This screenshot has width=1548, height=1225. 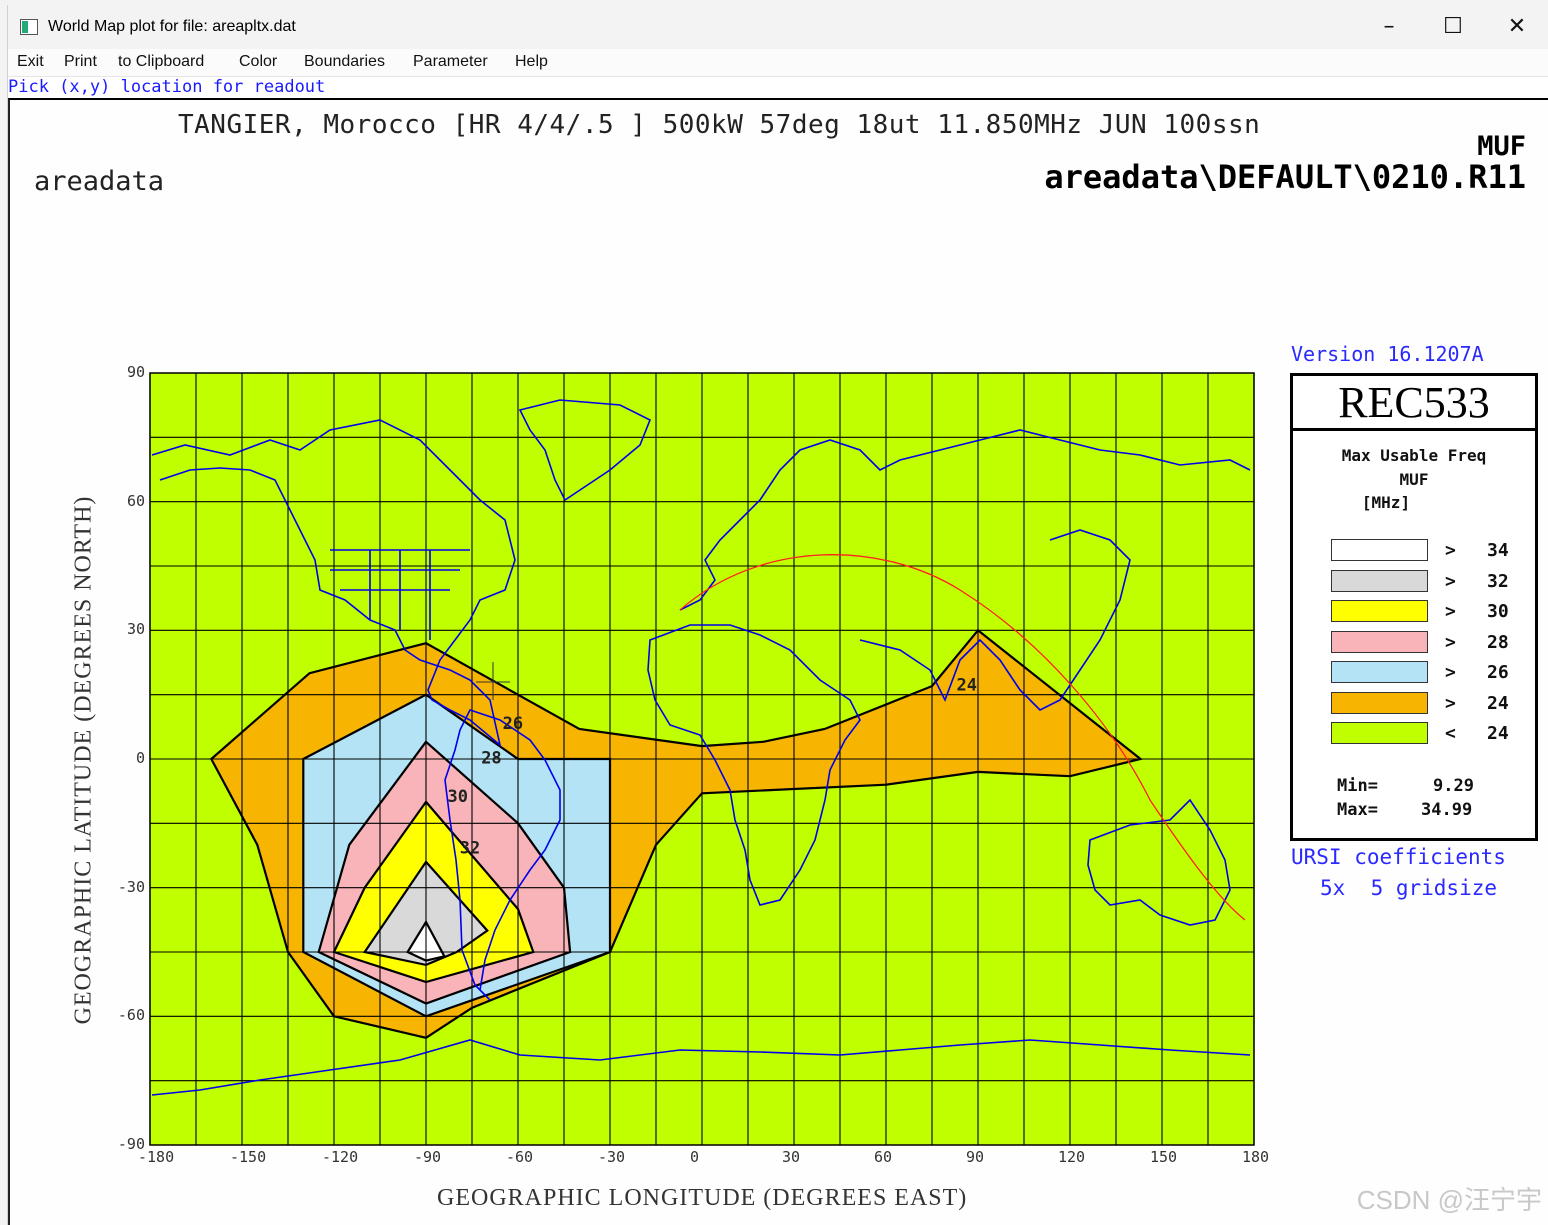 I want to click on y-tick-label: 90, so click(x=135, y=372).